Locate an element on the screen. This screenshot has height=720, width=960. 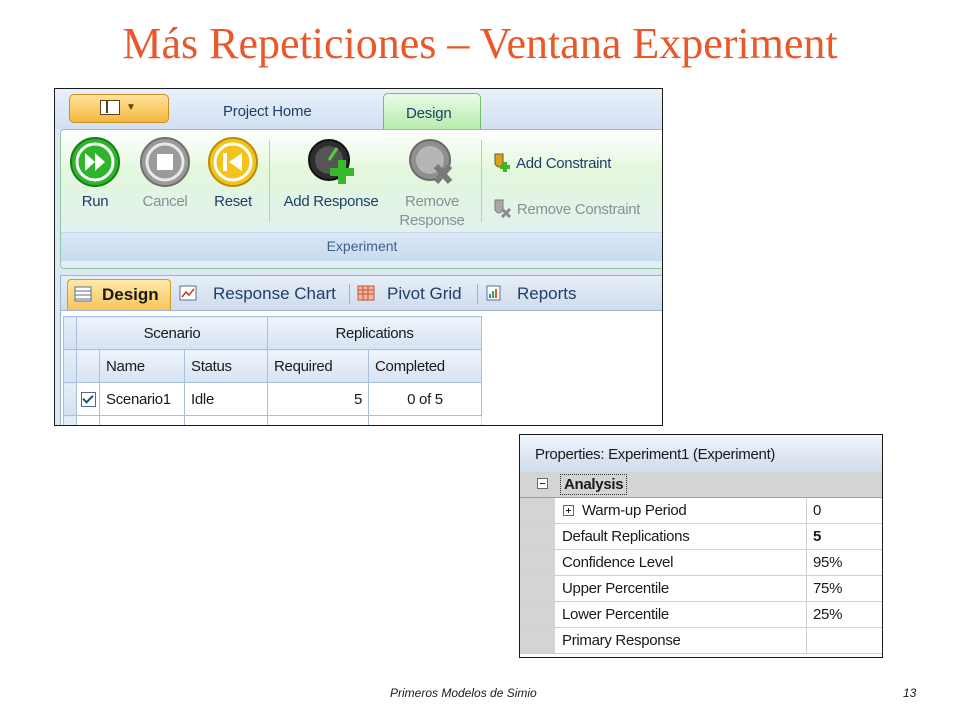
add-constraint-button: Add Constraint is located at coordinates (551, 162).